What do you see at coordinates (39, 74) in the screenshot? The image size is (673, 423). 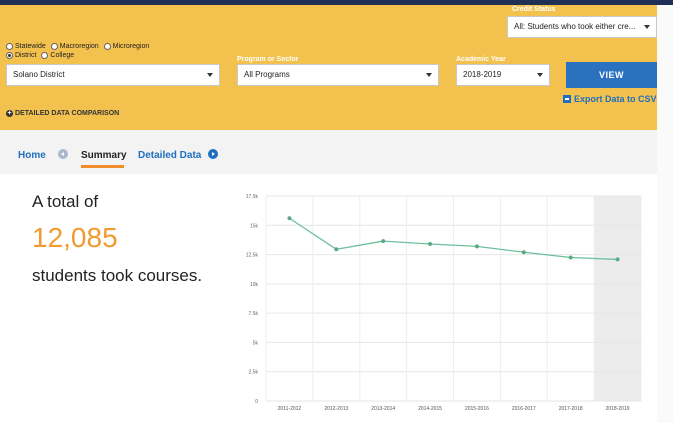 I see `district-value: Solano District` at bounding box center [39, 74].